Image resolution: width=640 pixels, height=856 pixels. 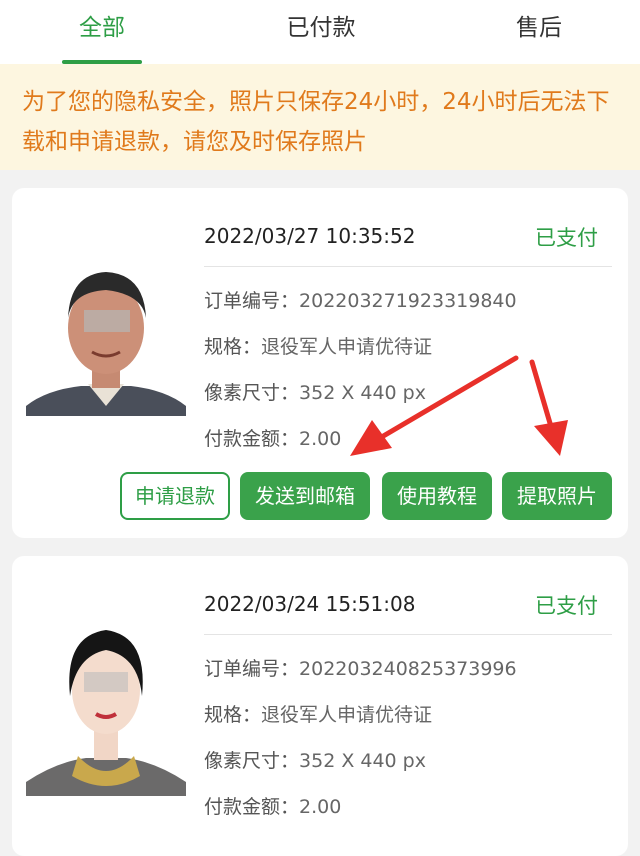 I want to click on send-to-email-button: 发送到邮箱, so click(x=305, y=496).